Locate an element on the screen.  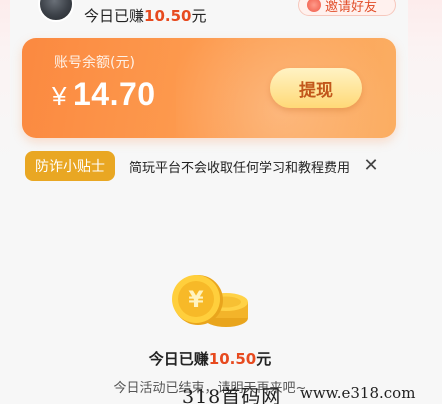
currency-symbol: ¥ is located at coordinates (59, 96).